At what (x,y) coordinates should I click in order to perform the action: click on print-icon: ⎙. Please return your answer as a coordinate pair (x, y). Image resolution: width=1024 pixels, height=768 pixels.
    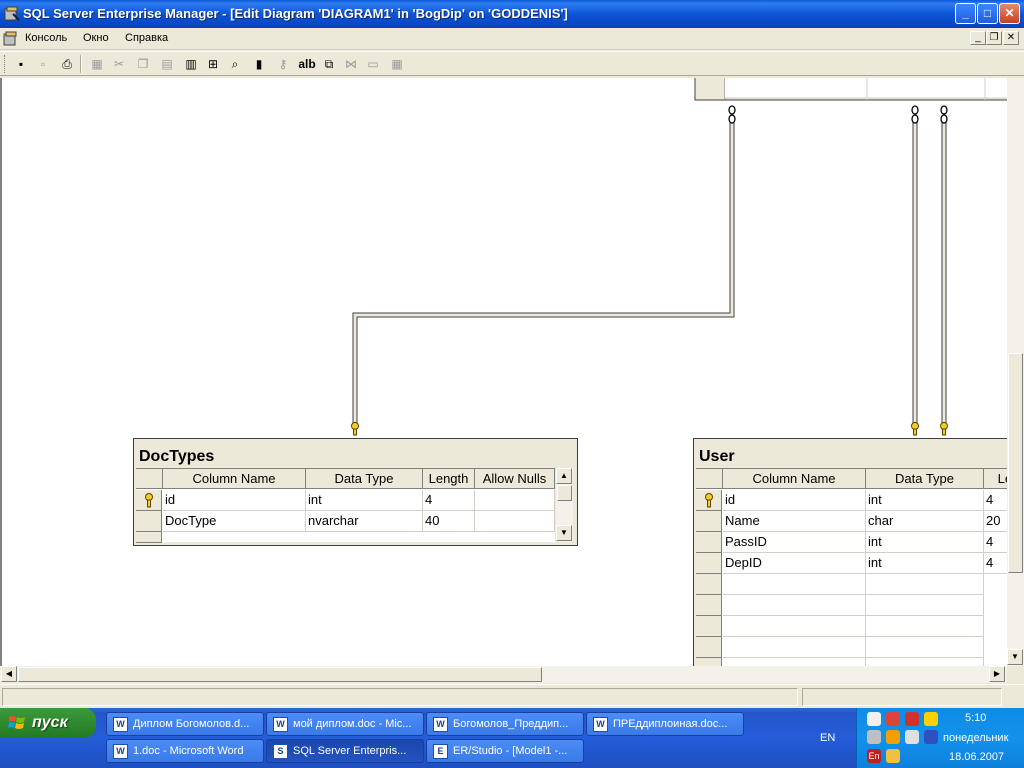
    Looking at the image, I should click on (67, 64).